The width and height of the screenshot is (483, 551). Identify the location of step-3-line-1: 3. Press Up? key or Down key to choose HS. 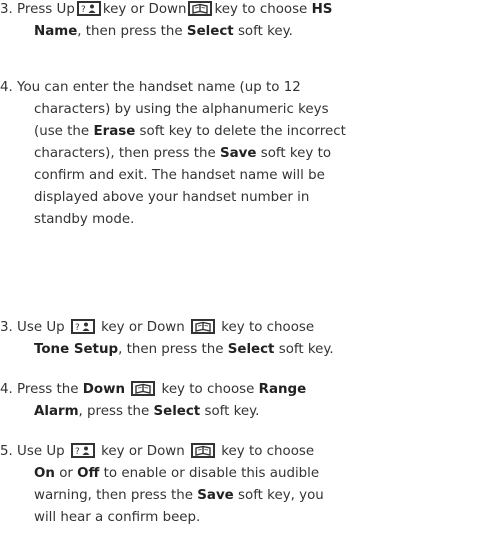
(166, 9).